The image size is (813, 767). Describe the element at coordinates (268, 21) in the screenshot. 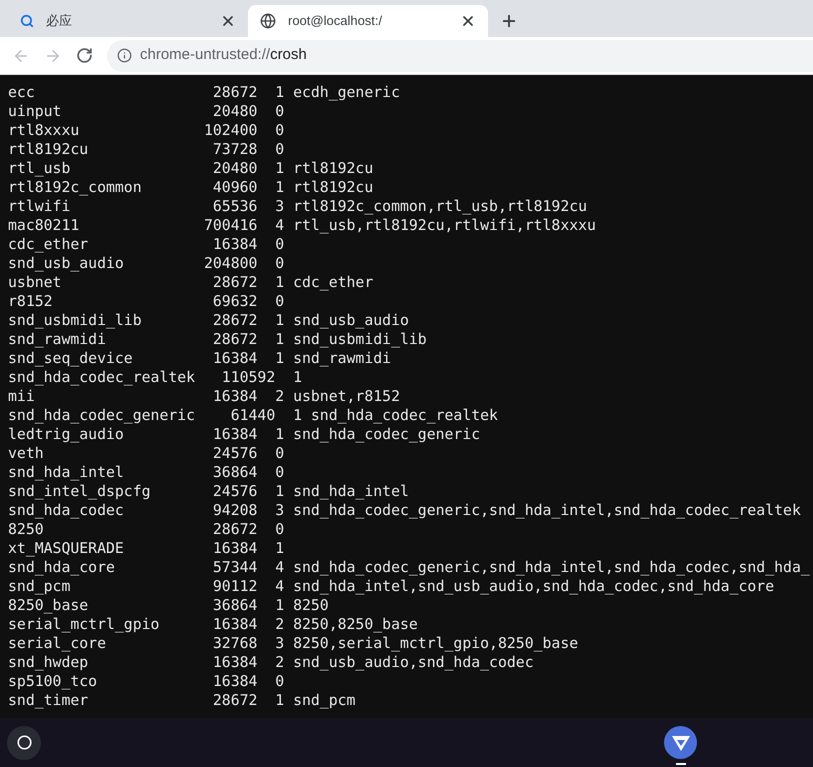

I see `globe-icon` at that location.